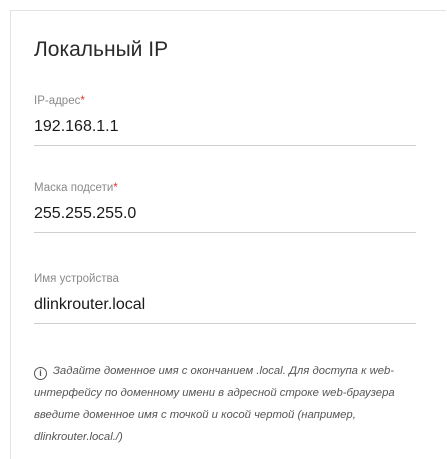  Describe the element at coordinates (225, 101) in the screenshot. I see `ip-address-label: IP-адрес*` at that location.